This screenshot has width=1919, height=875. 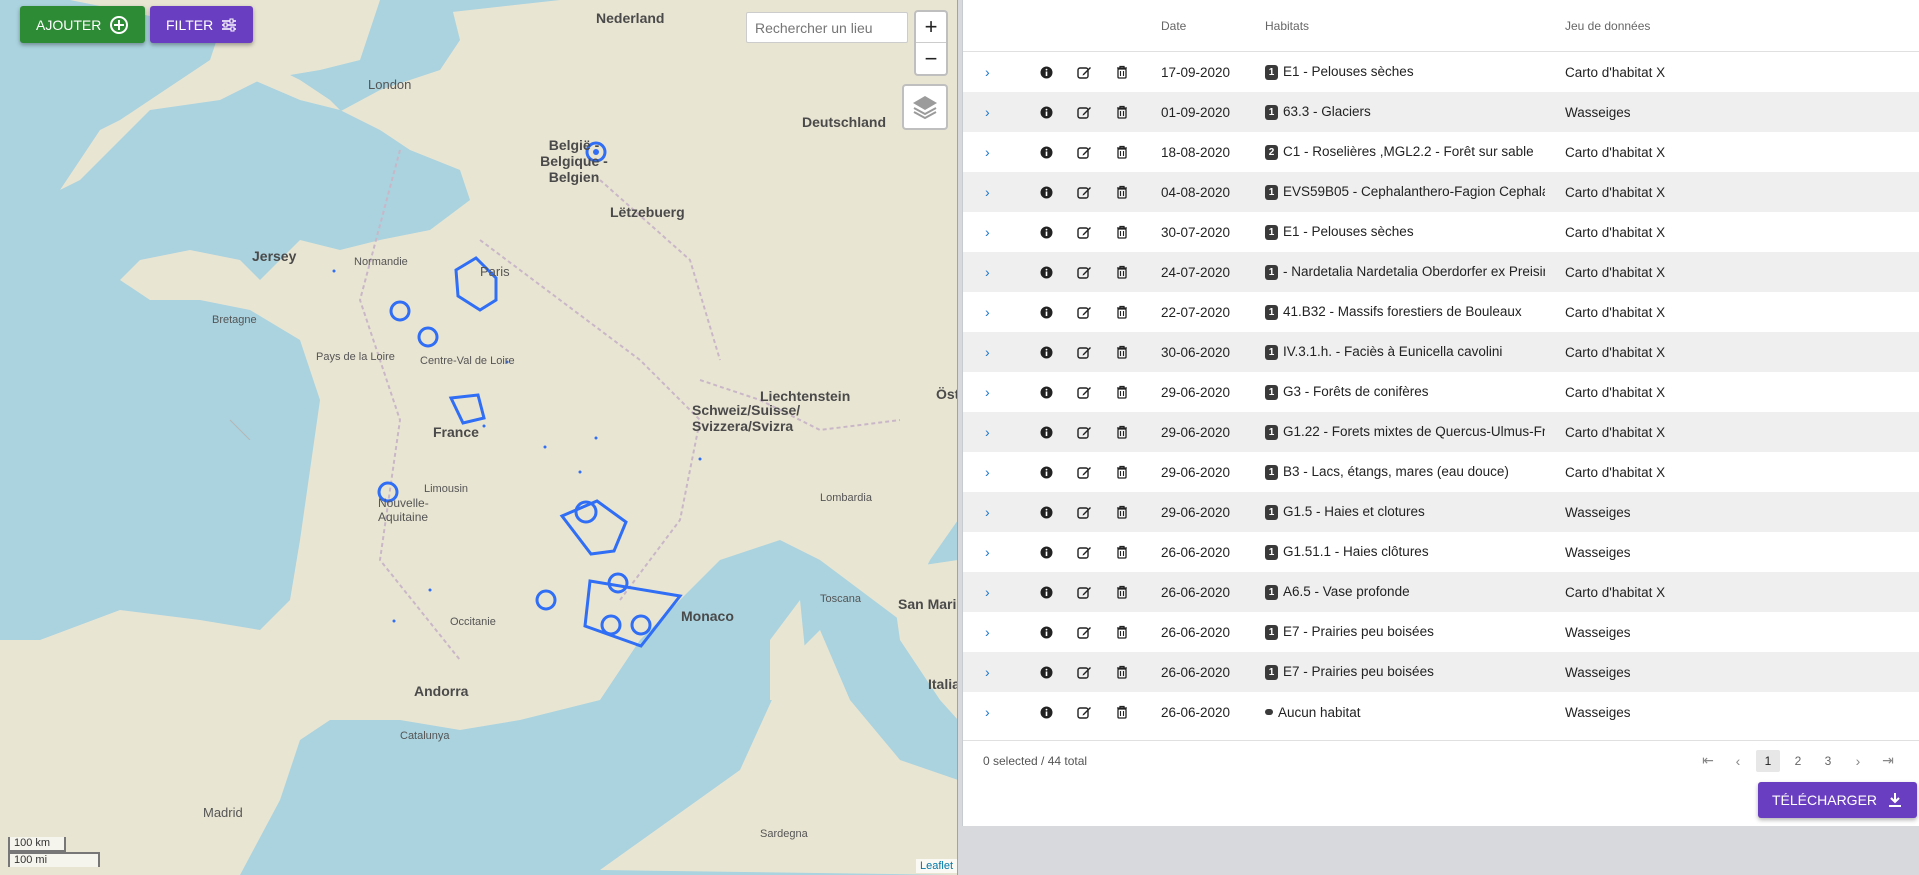 I want to click on page-button: 2, so click(x=1798, y=761).